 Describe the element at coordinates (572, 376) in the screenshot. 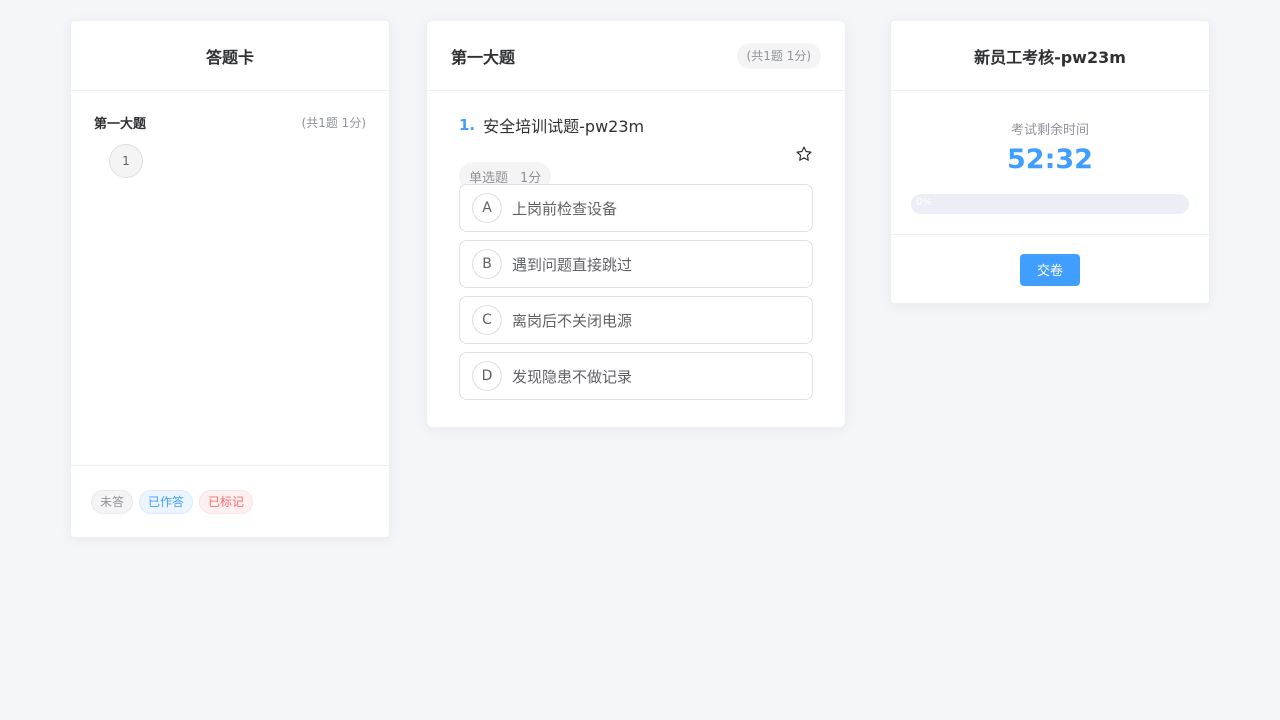

I see `option-text: 发现隐患不做记录` at that location.